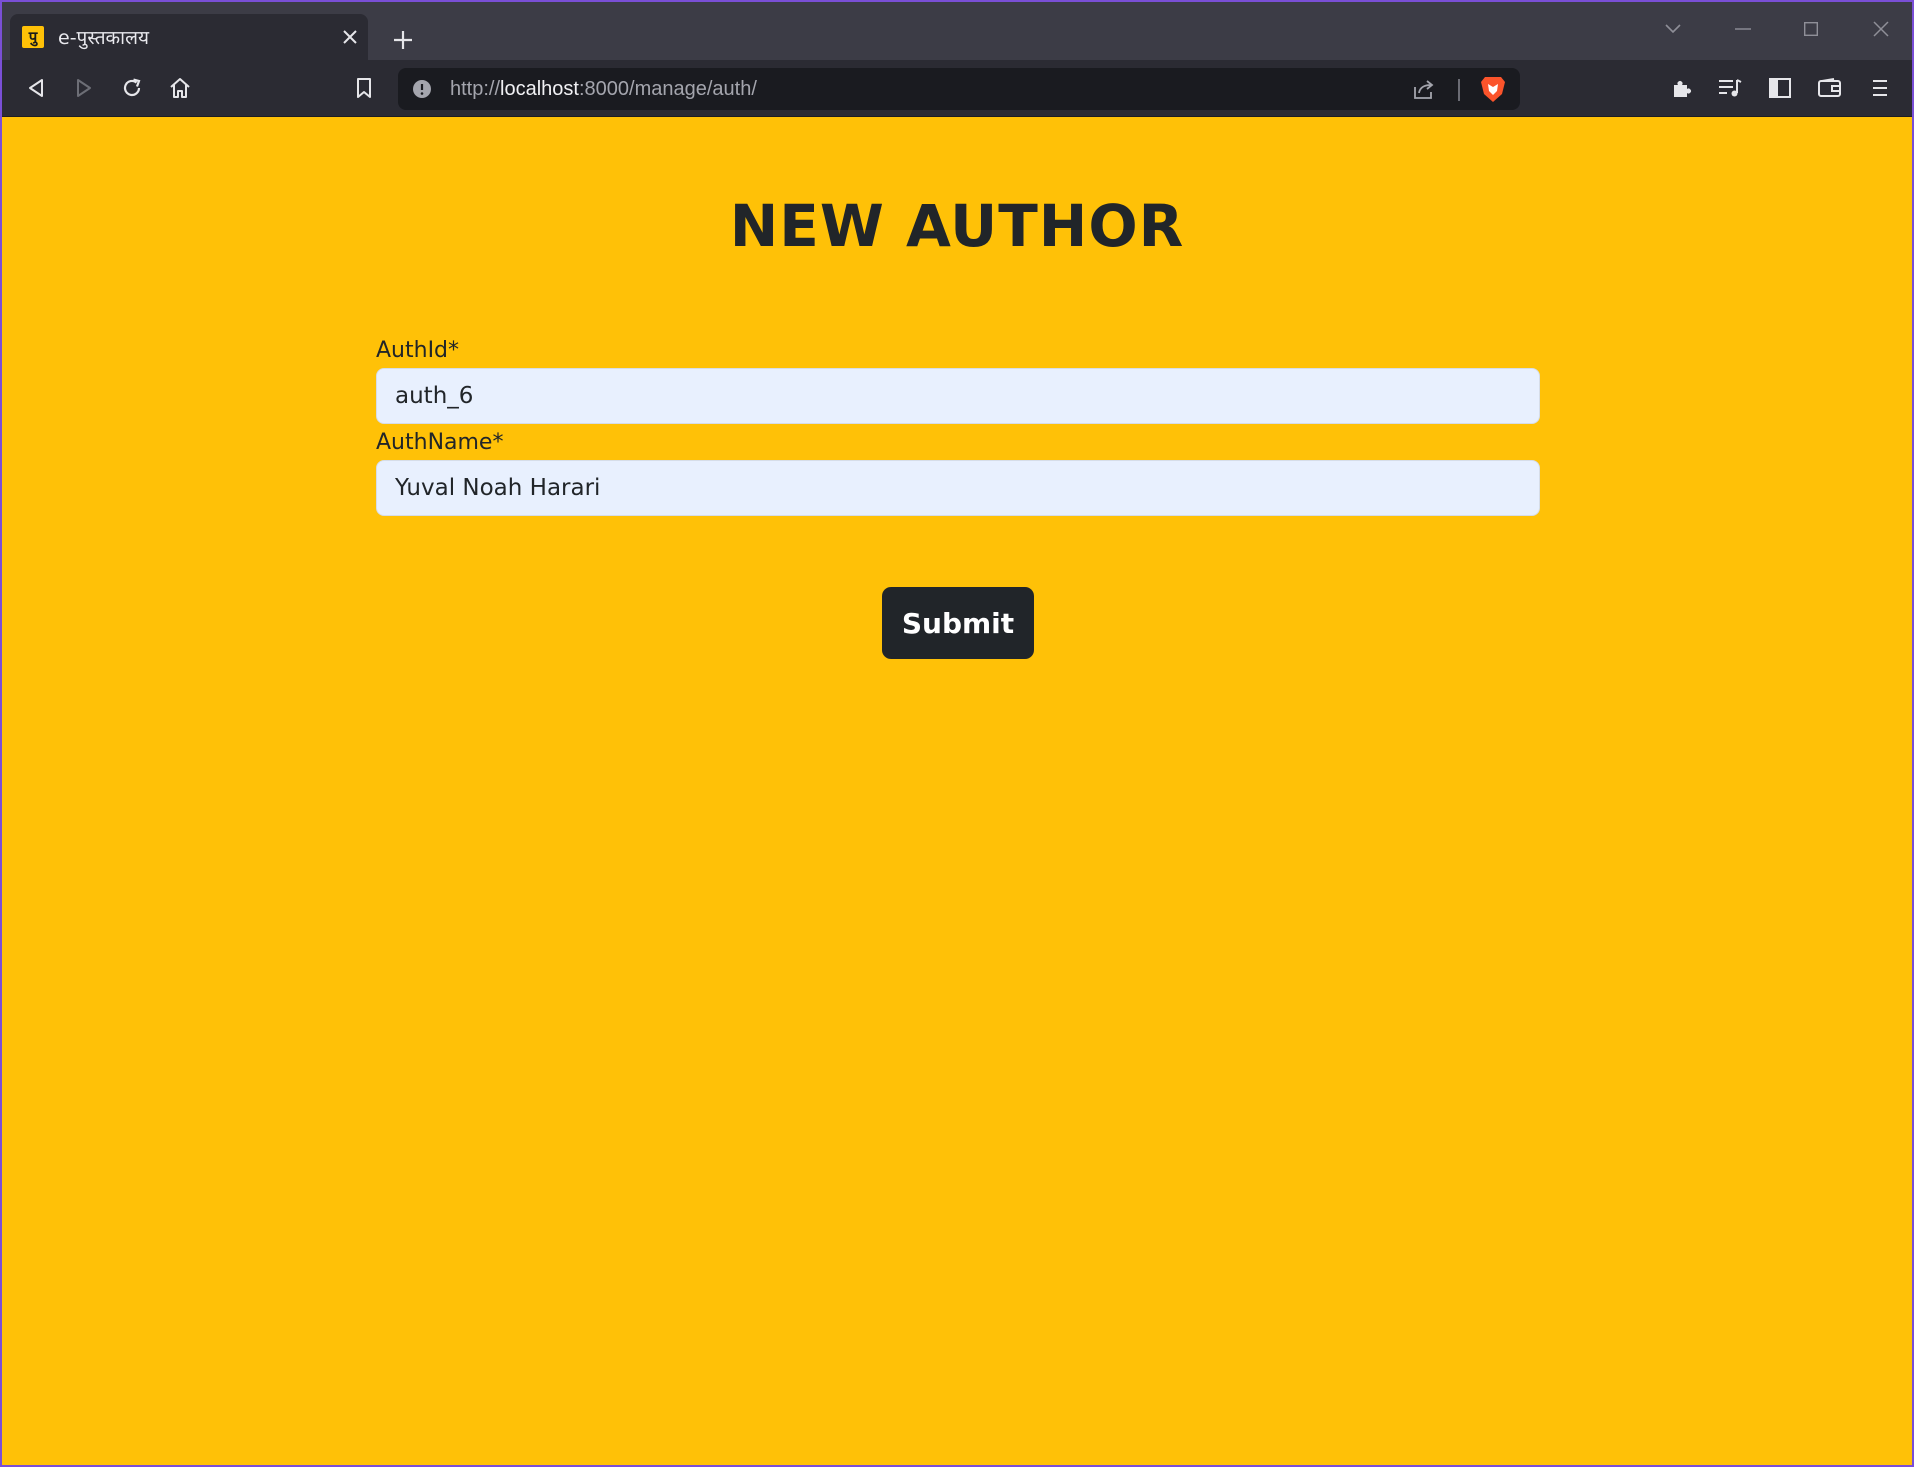 The height and width of the screenshot is (1467, 1914). Describe the element at coordinates (1880, 88) in the screenshot. I see `menu-icon` at that location.